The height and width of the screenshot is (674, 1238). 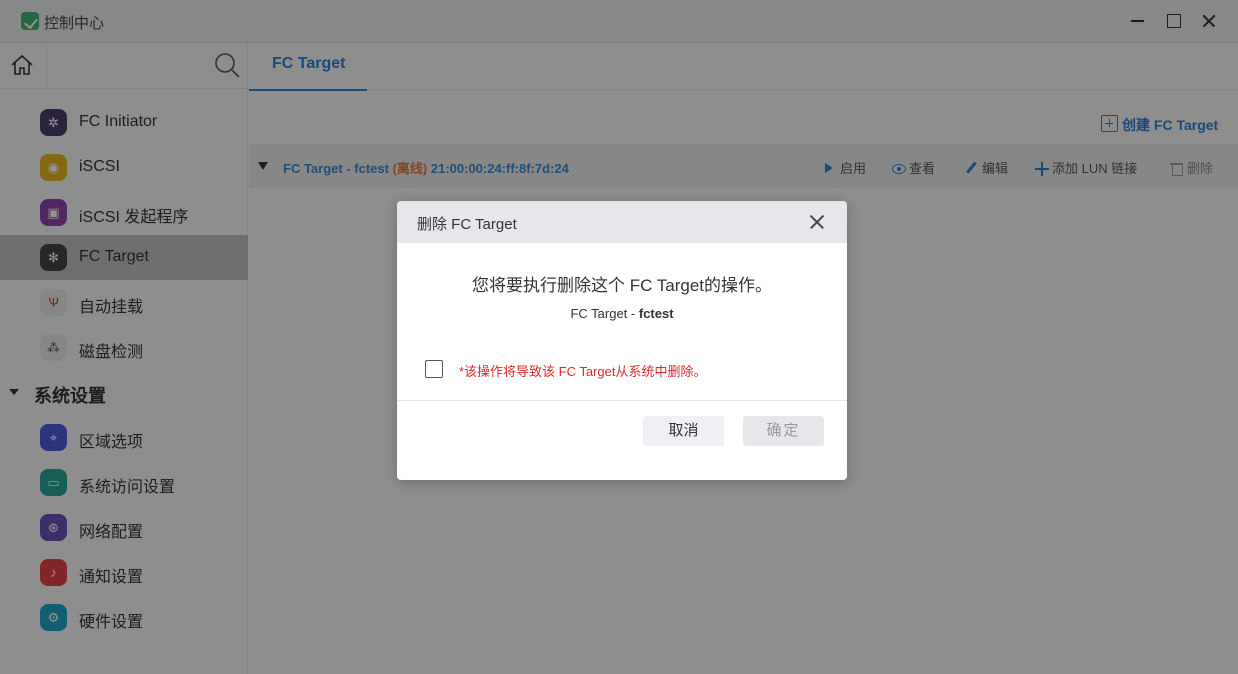 I want to click on dialog-target-name: FC Target - fctest, so click(x=622, y=313).